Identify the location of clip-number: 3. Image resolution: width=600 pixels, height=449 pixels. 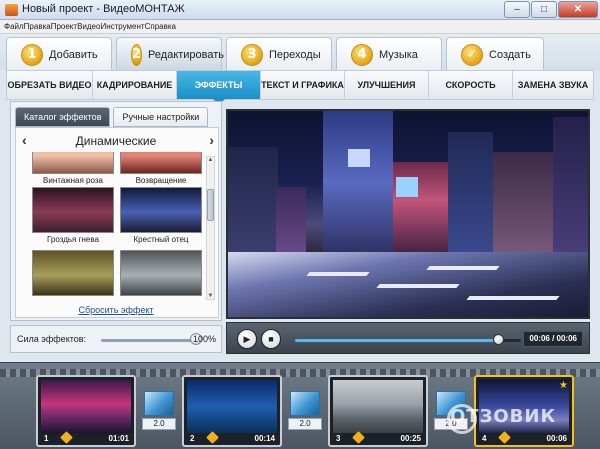
(338, 438).